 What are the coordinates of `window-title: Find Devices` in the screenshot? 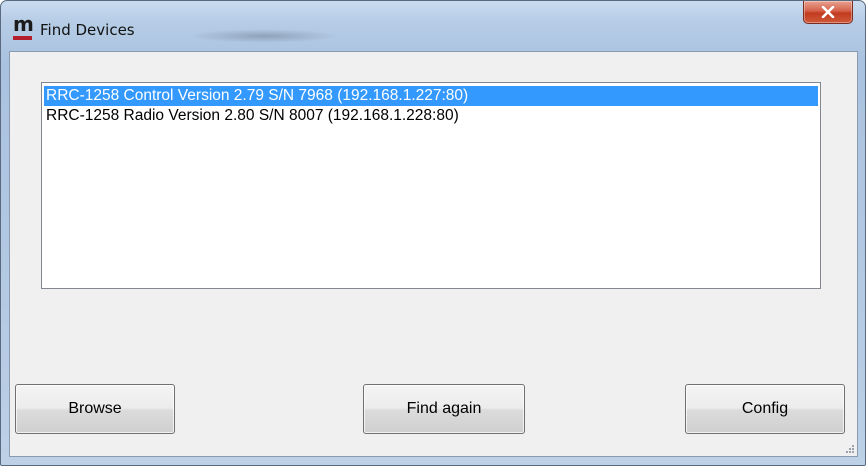 It's located at (87, 30).